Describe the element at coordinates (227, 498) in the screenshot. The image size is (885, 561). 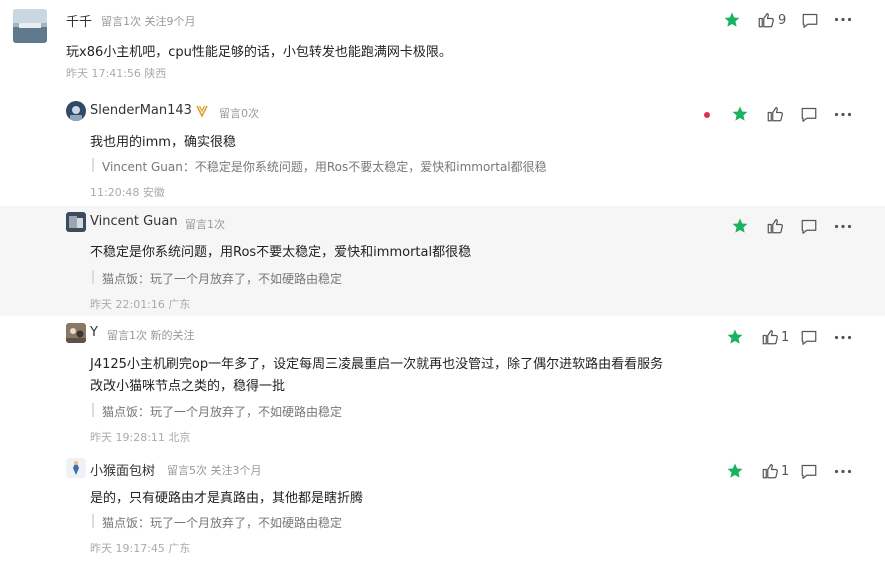
I see `comment-body: 是的，只有硬路由才是真路由，其他都是瞎折腾` at that location.